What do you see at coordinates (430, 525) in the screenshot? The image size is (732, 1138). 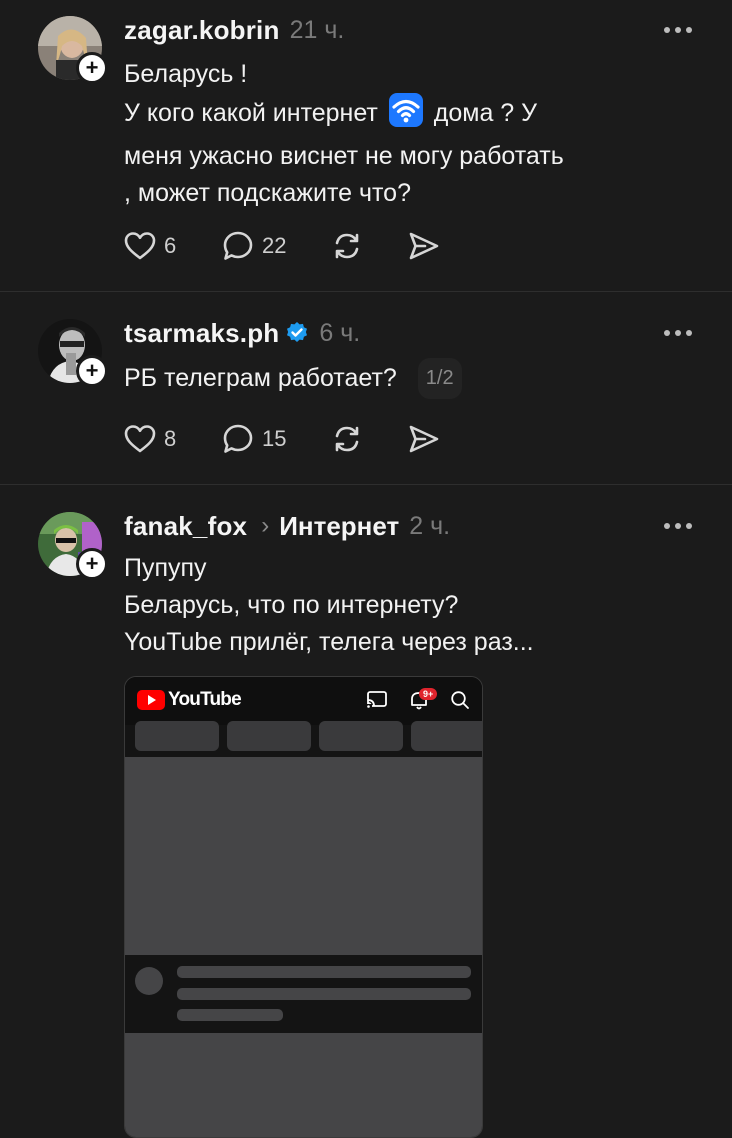 I see `post-time: 2 ч.` at bounding box center [430, 525].